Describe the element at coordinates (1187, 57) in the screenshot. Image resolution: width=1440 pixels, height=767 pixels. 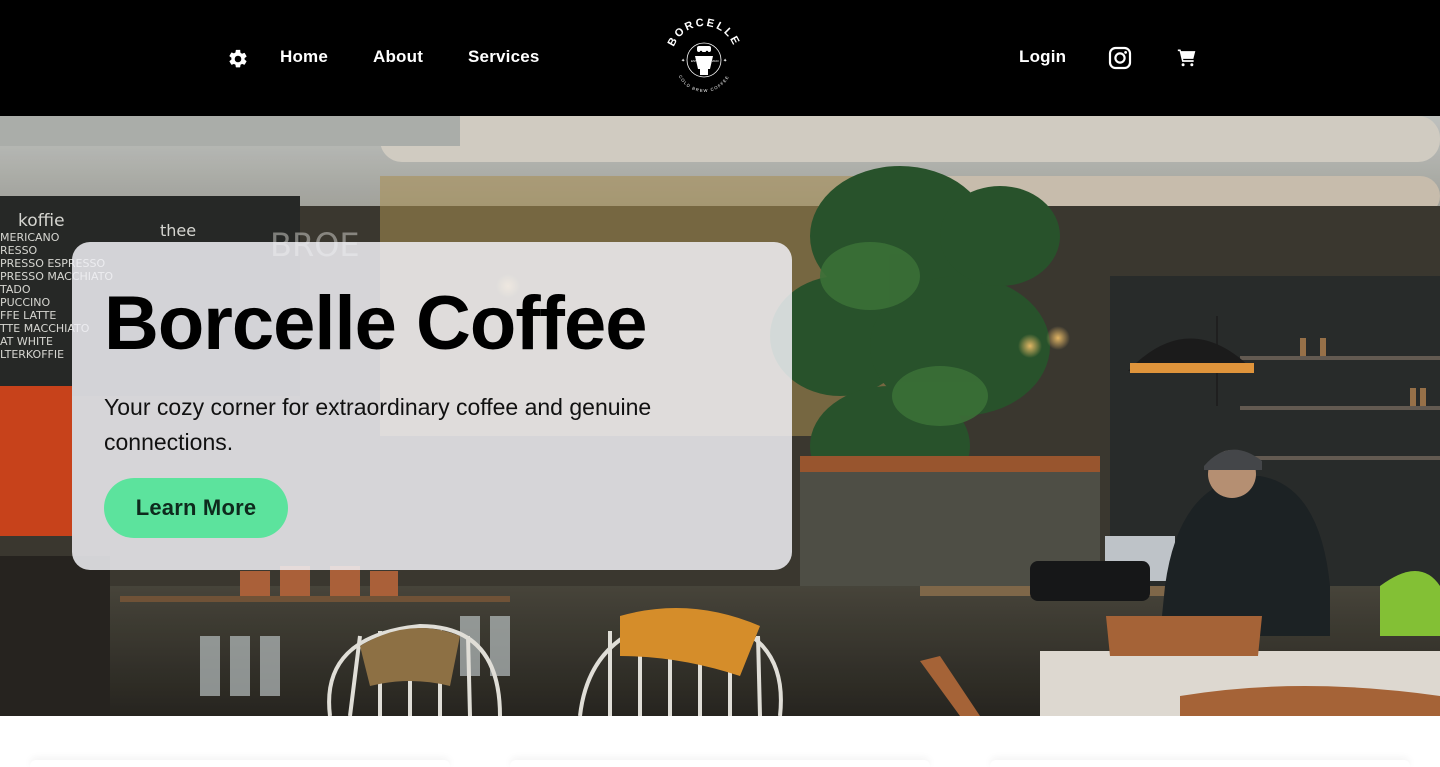
I see `cart-icon` at that location.